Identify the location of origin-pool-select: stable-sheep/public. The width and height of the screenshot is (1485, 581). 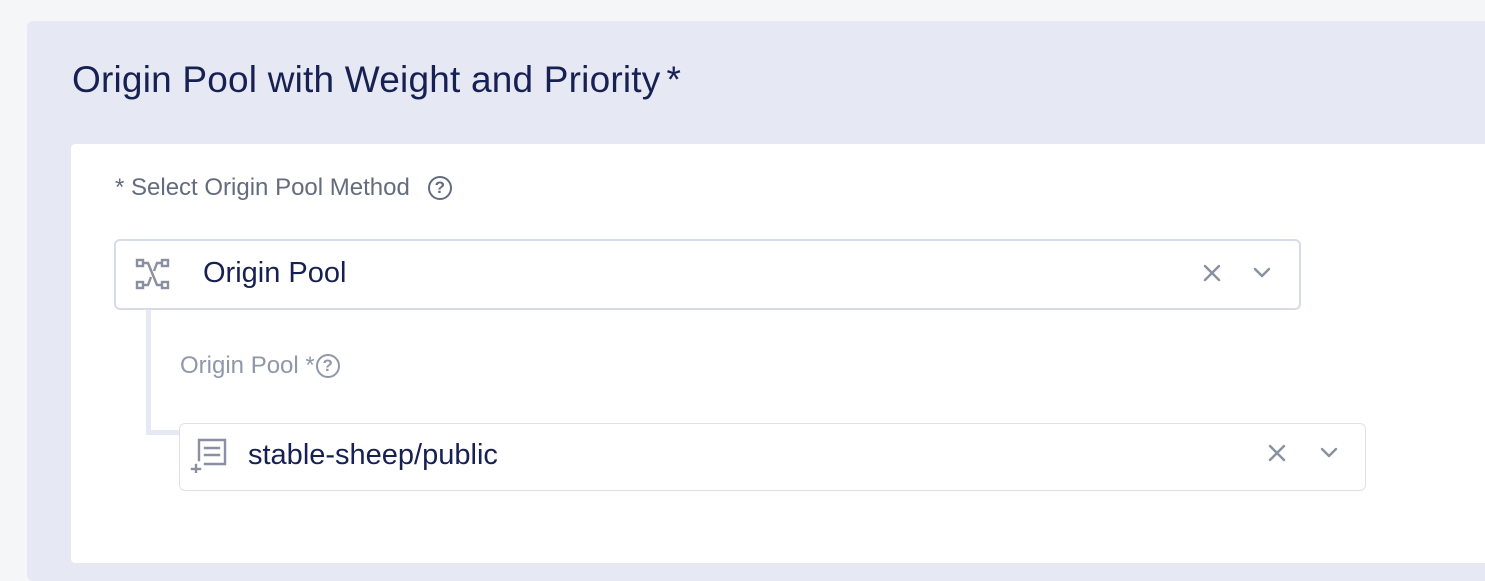
(772, 457).